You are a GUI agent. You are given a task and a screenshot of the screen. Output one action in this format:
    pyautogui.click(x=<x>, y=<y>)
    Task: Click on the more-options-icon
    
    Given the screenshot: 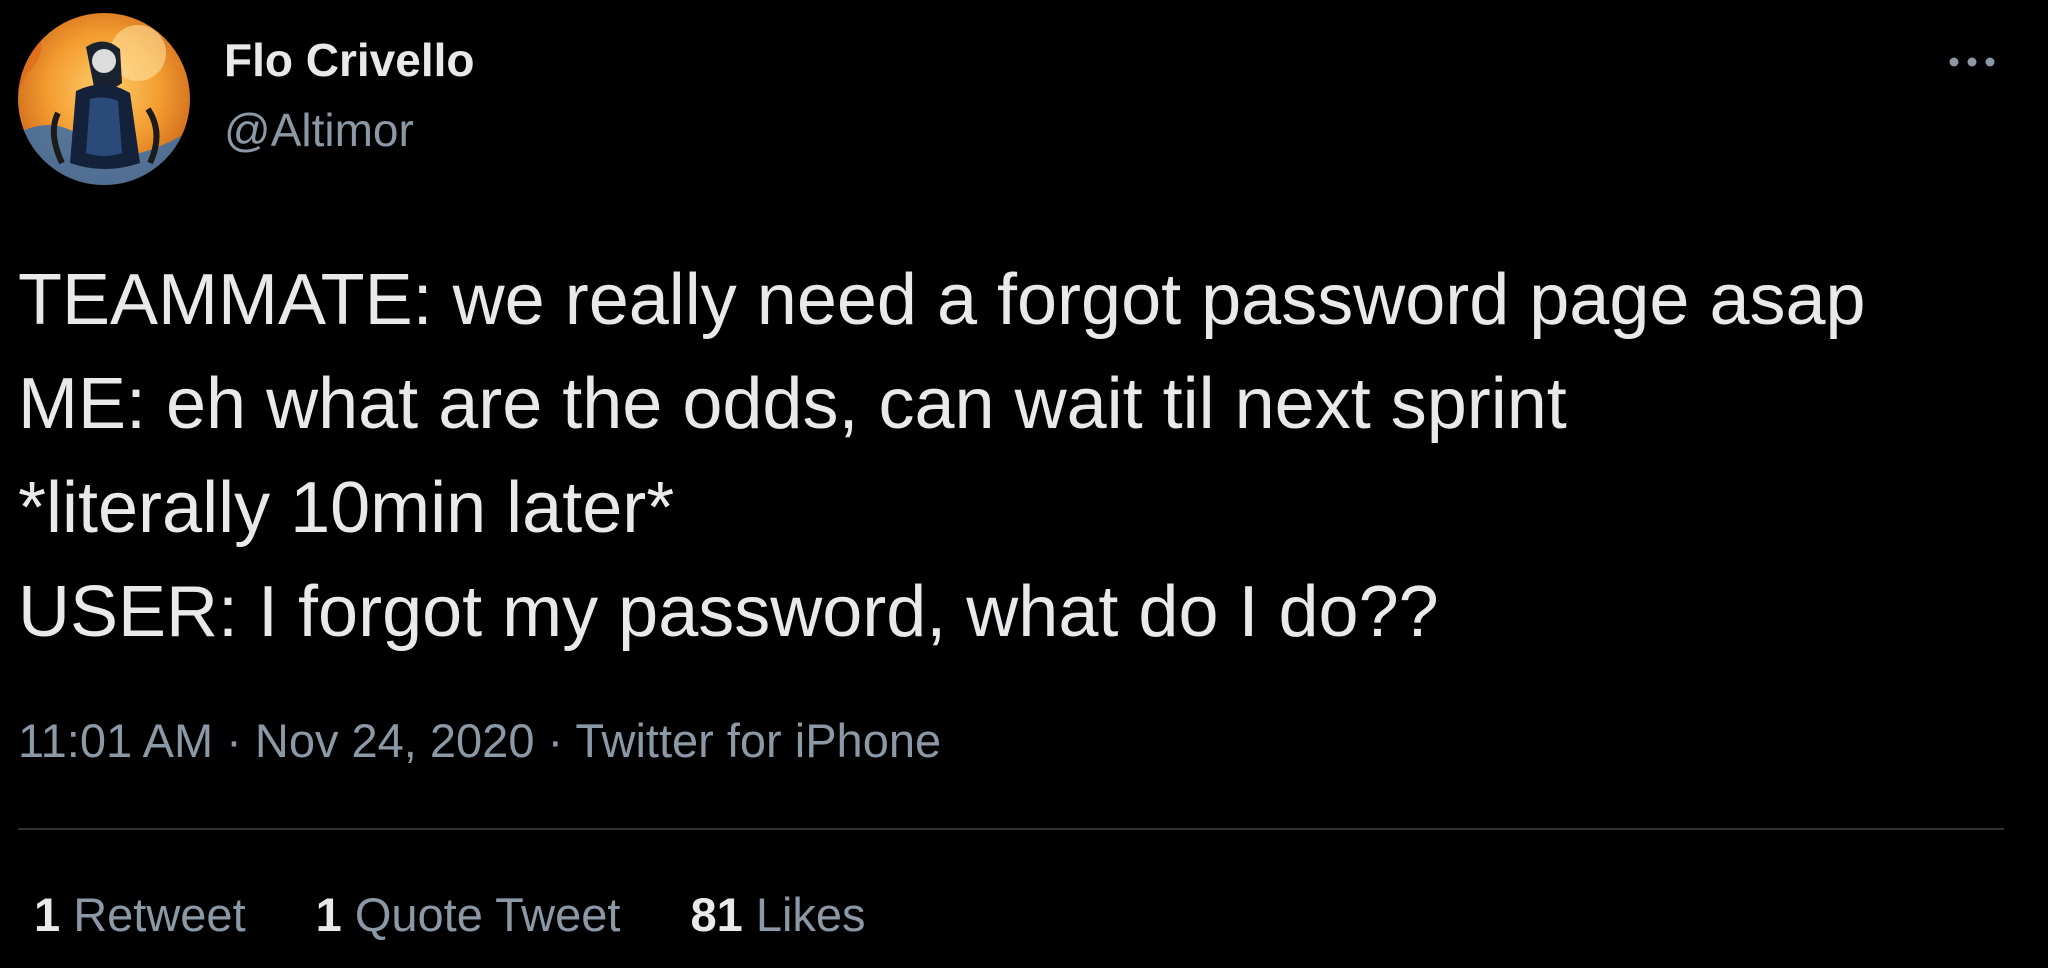 What is the action you would take?
    pyautogui.click(x=1972, y=62)
    